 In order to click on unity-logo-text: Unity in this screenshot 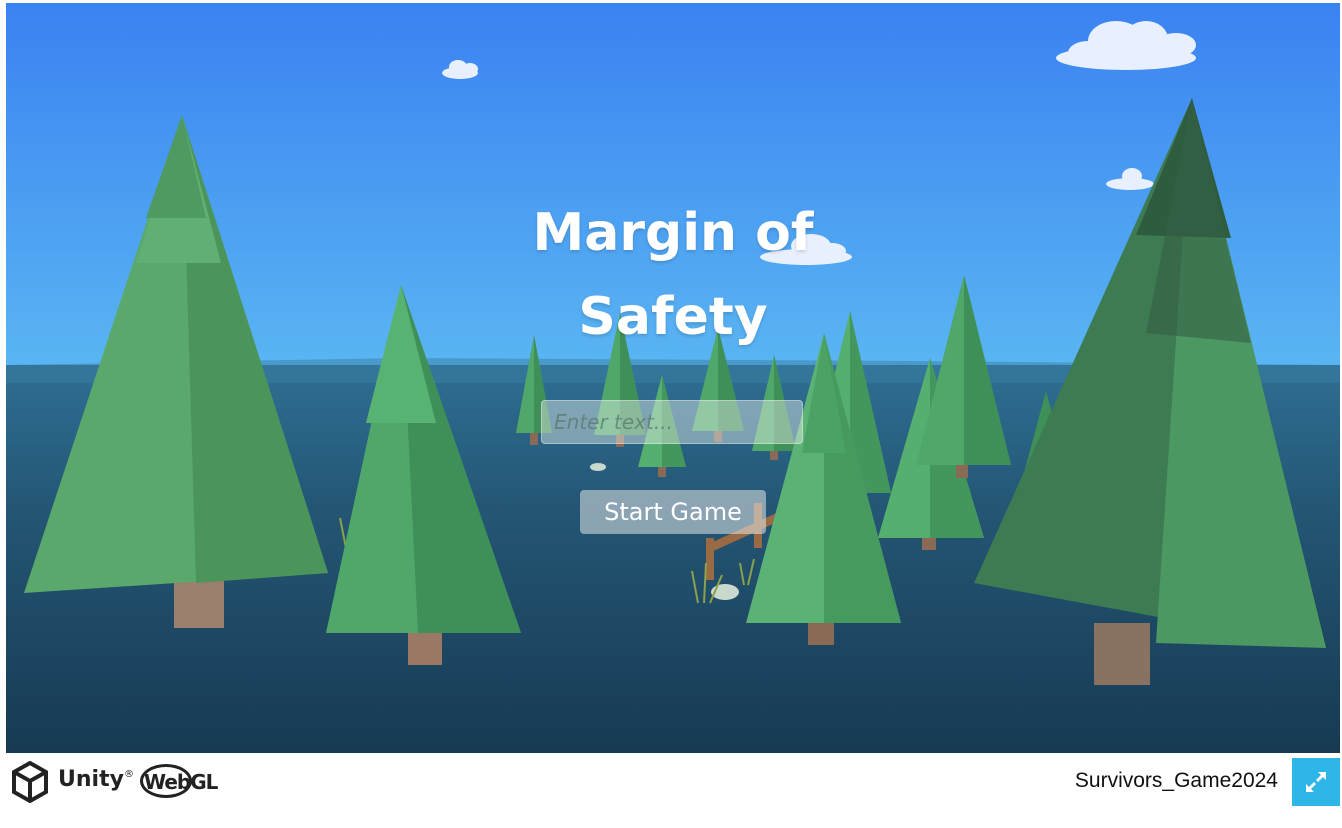, I will do `click(91, 779)`.